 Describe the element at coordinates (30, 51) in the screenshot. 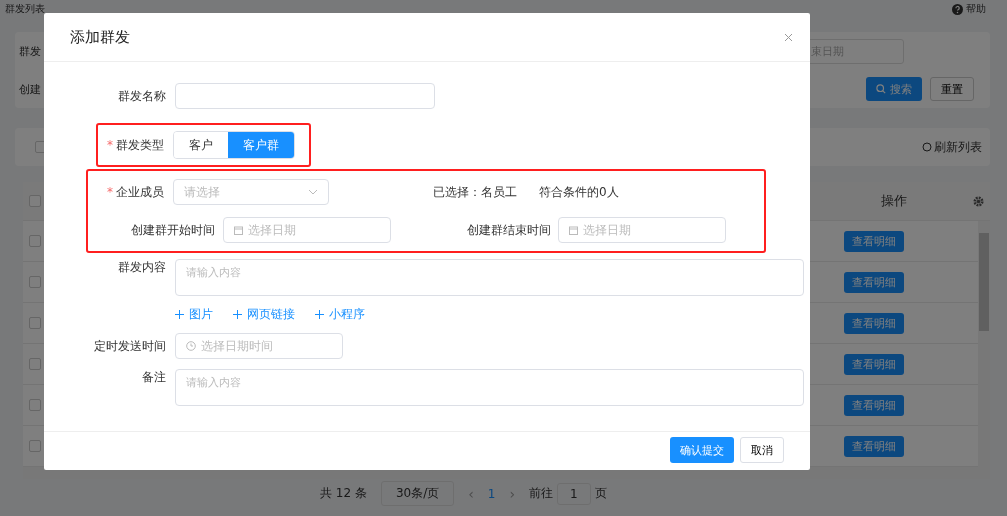

I see `filter-label: 群发` at that location.